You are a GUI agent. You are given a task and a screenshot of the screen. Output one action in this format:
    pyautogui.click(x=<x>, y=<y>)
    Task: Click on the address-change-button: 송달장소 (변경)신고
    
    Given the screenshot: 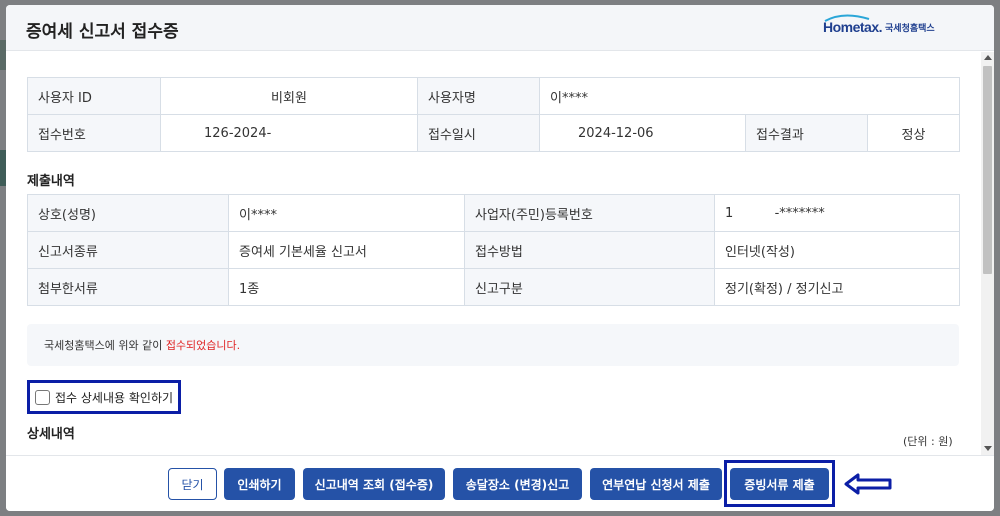 What is the action you would take?
    pyautogui.click(x=517, y=484)
    